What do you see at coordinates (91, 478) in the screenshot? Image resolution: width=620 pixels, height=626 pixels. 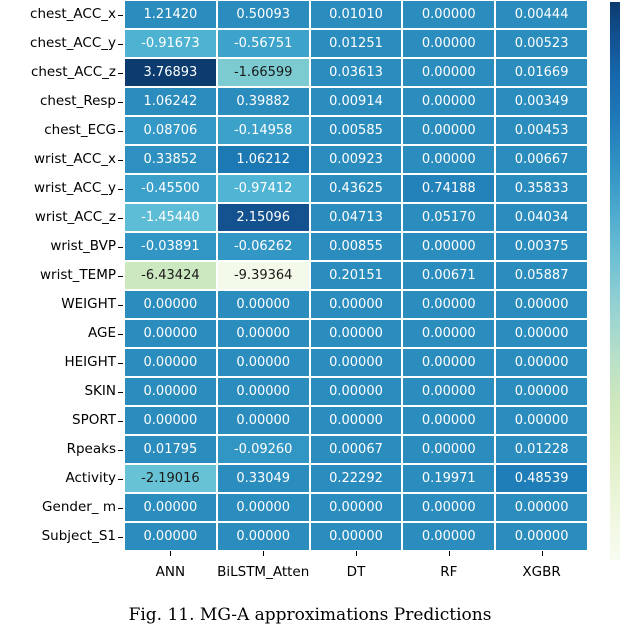 I see `row-label: Activity` at bounding box center [91, 478].